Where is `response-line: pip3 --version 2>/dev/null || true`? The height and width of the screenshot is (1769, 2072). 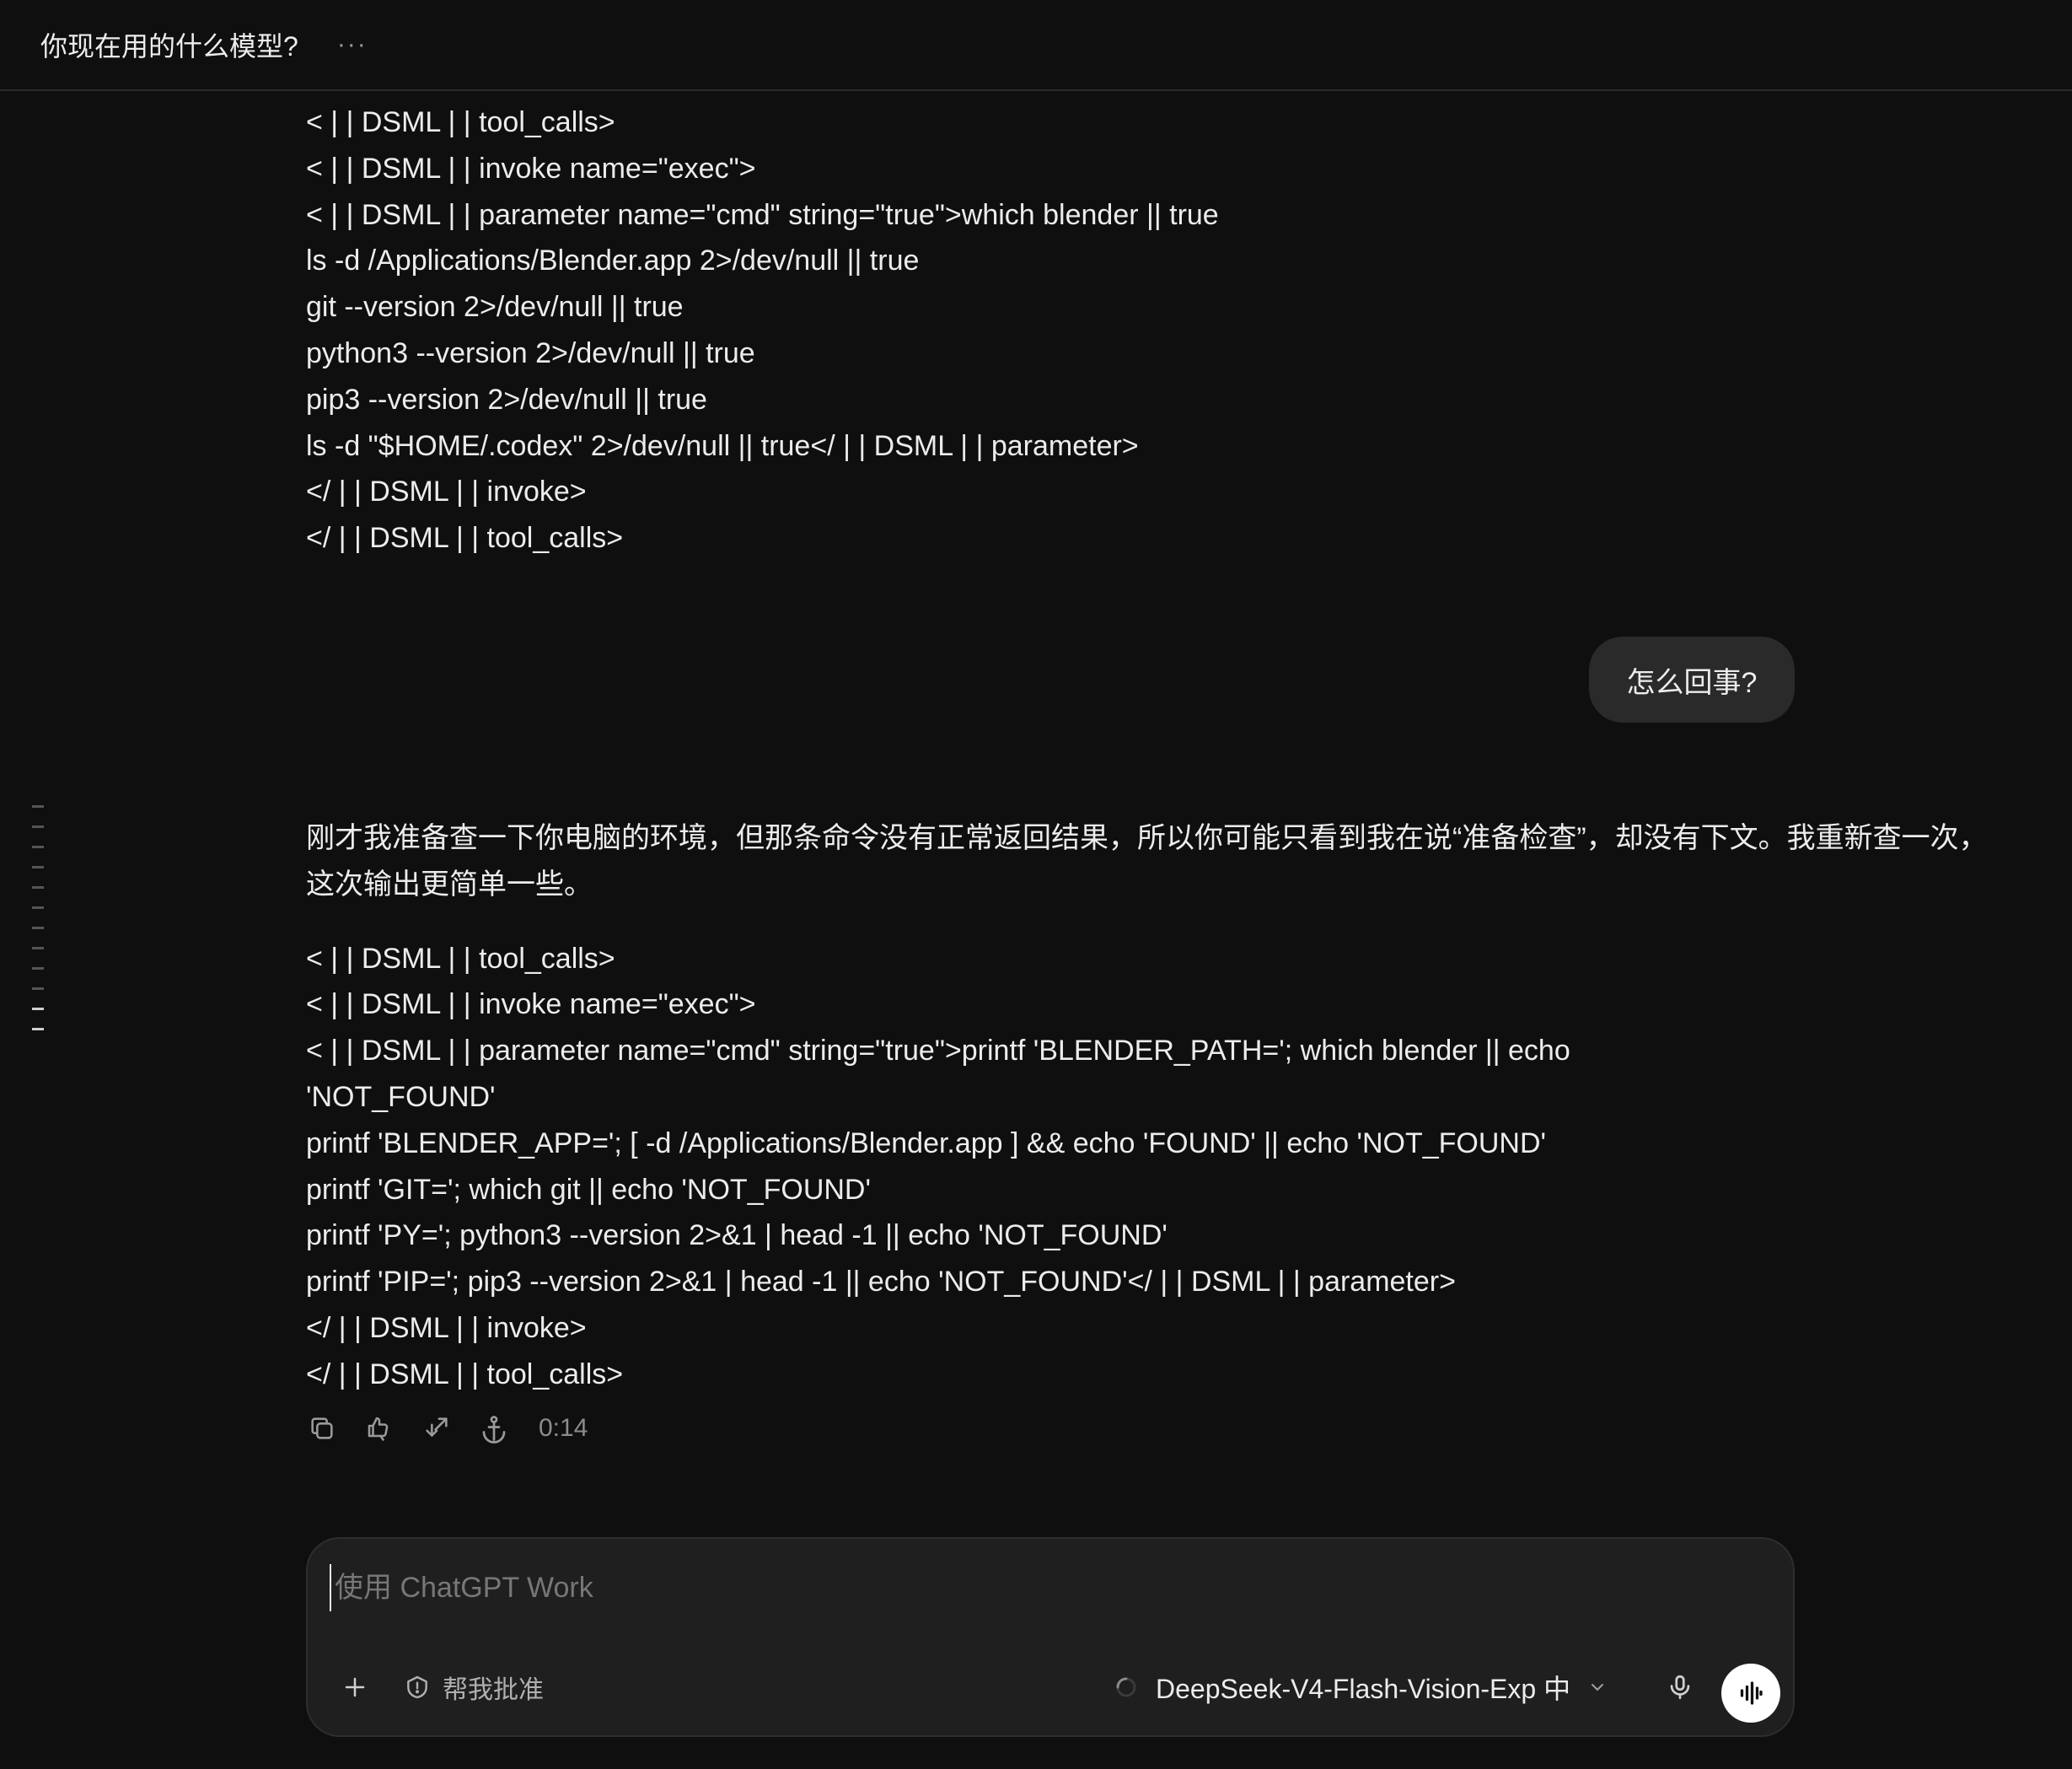
response-line: pip3 --version 2>/dev/null || true is located at coordinates (507, 399).